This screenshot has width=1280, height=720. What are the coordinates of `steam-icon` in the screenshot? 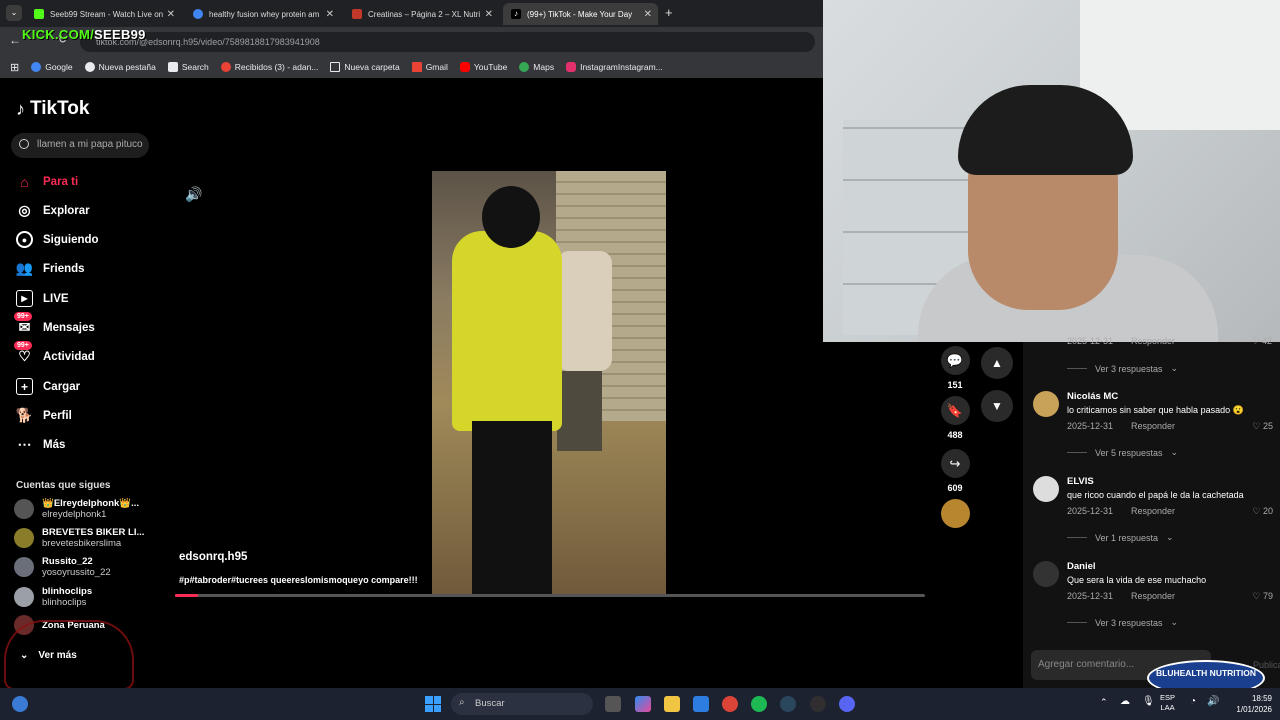 It's located at (788, 704).